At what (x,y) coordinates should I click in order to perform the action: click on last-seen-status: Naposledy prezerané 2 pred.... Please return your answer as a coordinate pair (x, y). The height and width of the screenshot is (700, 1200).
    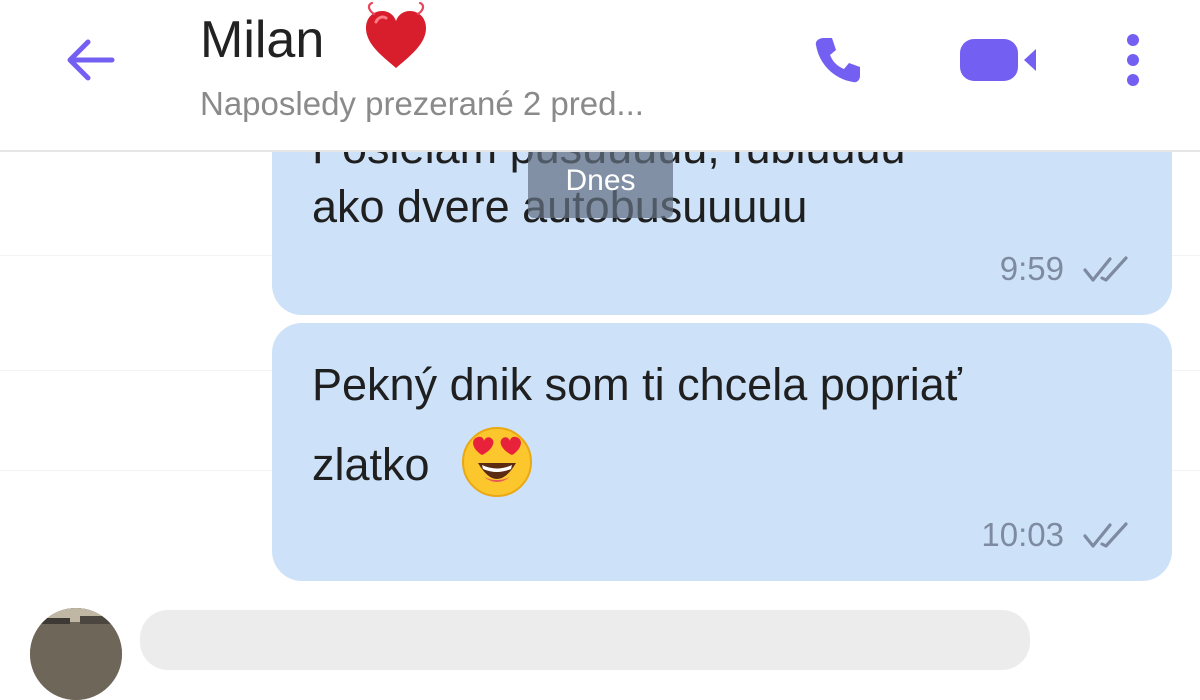
    Looking at the image, I should click on (422, 103).